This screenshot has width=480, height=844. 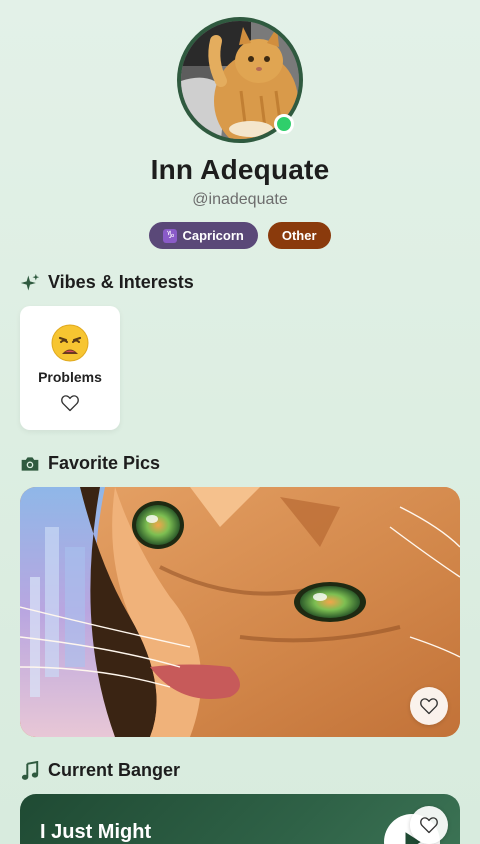 What do you see at coordinates (240, 199) in the screenshot?
I see `profile-handle: @inadequate` at bounding box center [240, 199].